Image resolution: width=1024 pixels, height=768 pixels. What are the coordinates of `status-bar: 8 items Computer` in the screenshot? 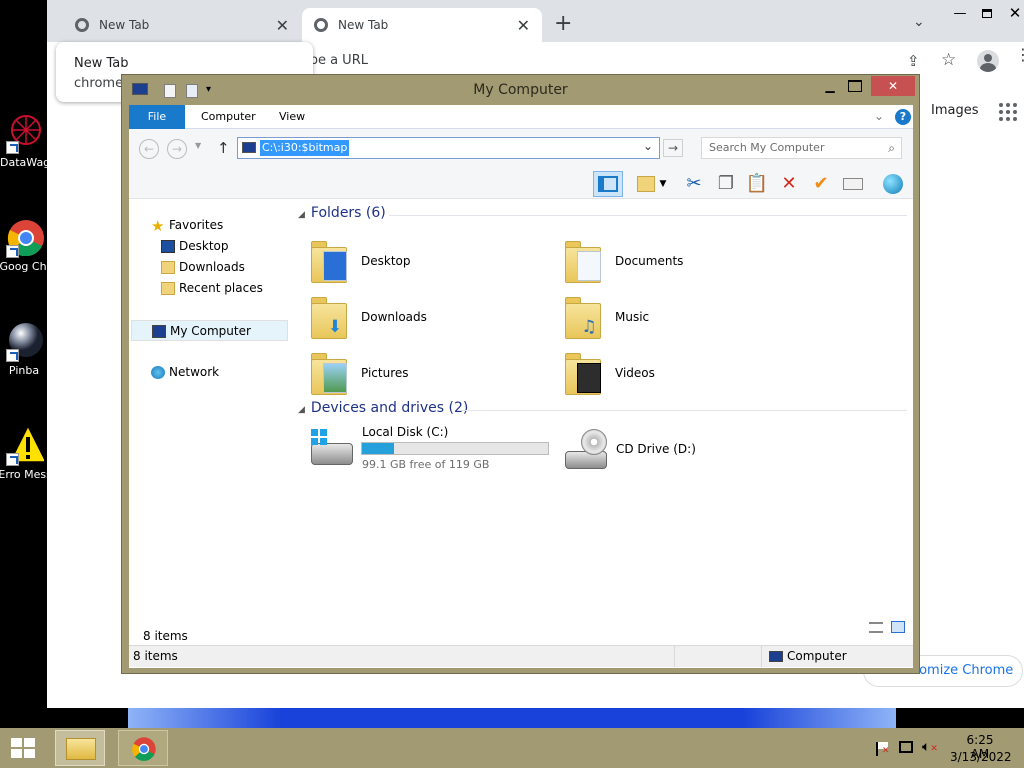 It's located at (521, 656).